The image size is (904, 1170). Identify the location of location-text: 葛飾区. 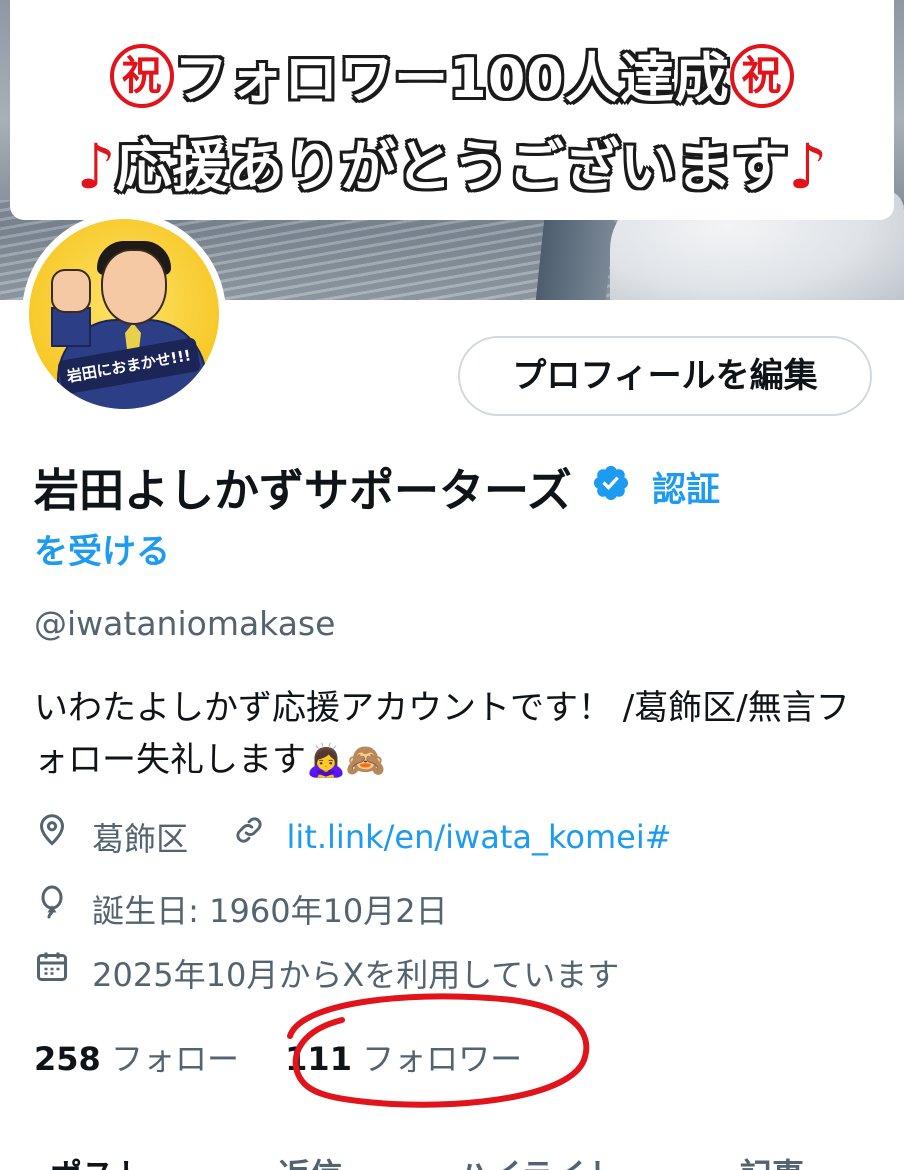
(140, 839).